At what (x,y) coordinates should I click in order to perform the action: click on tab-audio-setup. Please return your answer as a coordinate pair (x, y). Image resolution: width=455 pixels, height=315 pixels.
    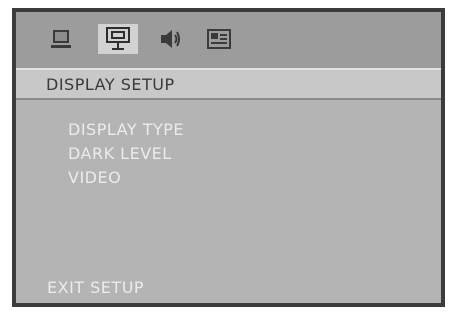
    Looking at the image, I should click on (170, 39).